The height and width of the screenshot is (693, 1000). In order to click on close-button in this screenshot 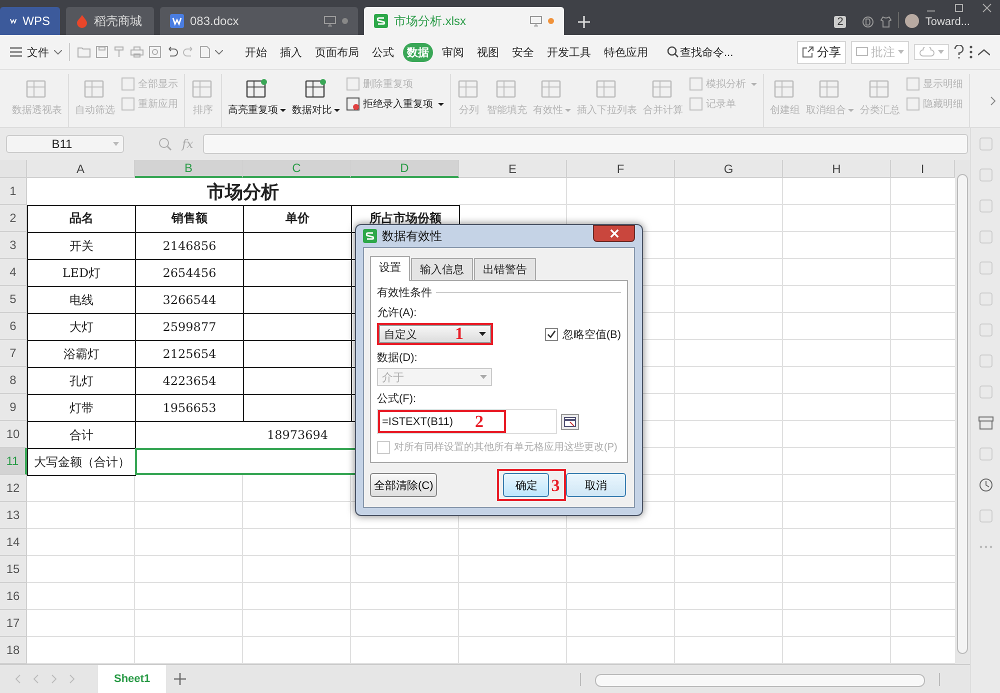, I will do `click(614, 233)`.